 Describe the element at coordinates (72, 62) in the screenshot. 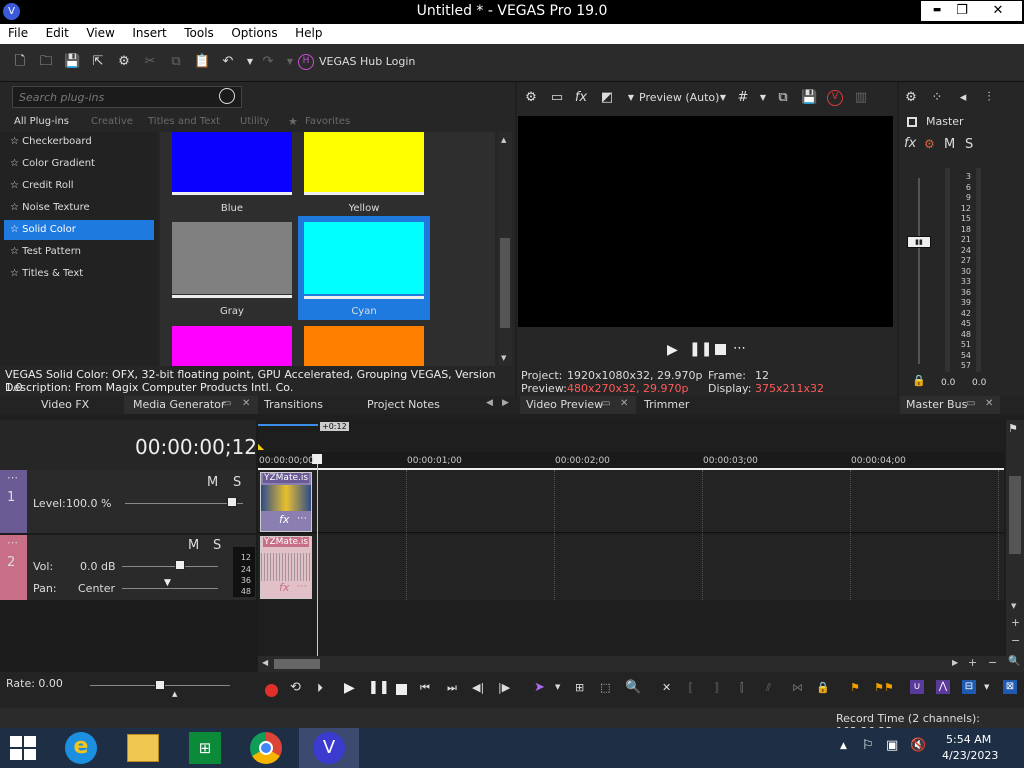

I see `save-icon: 💾` at that location.